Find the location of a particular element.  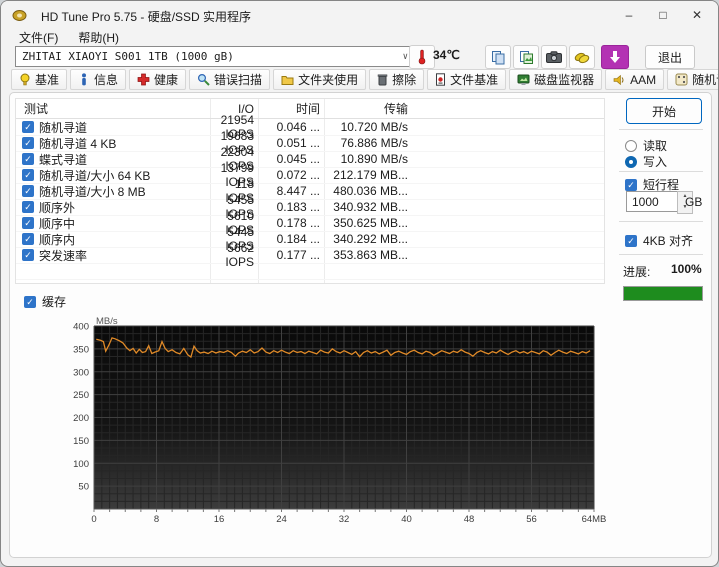

tab-label: 基准 is located at coordinates (47, 80).